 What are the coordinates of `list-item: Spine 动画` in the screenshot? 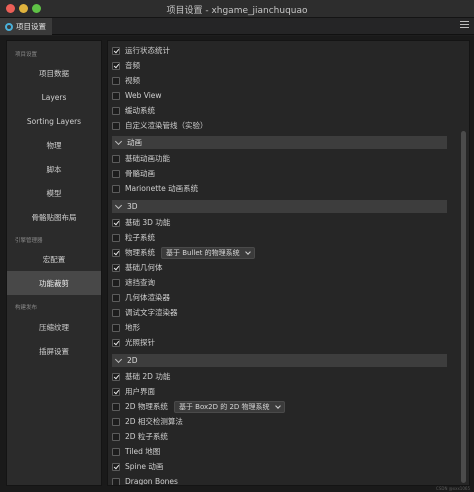 It's located at (137, 466).